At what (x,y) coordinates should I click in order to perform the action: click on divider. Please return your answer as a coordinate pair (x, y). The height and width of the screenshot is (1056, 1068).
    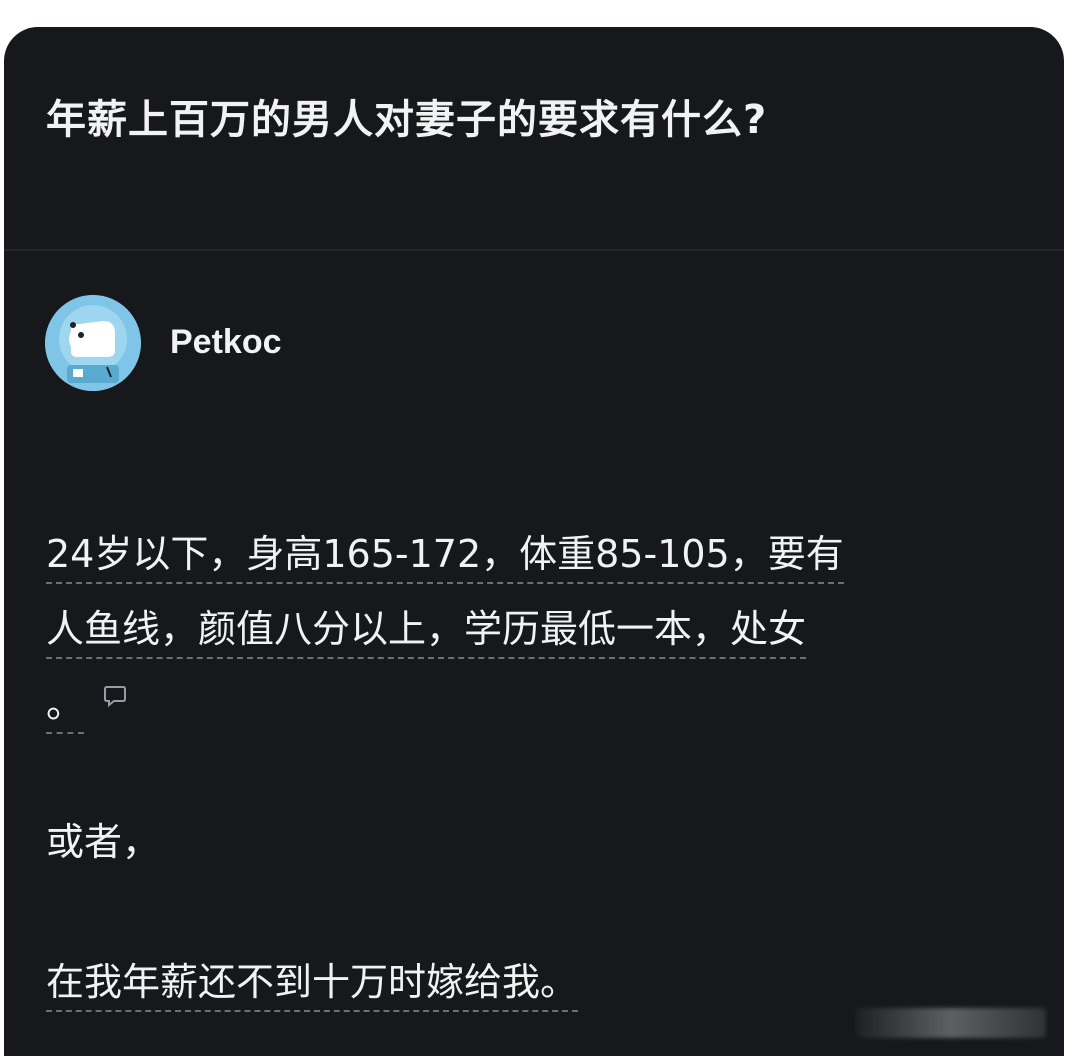
    Looking at the image, I should click on (534, 250).